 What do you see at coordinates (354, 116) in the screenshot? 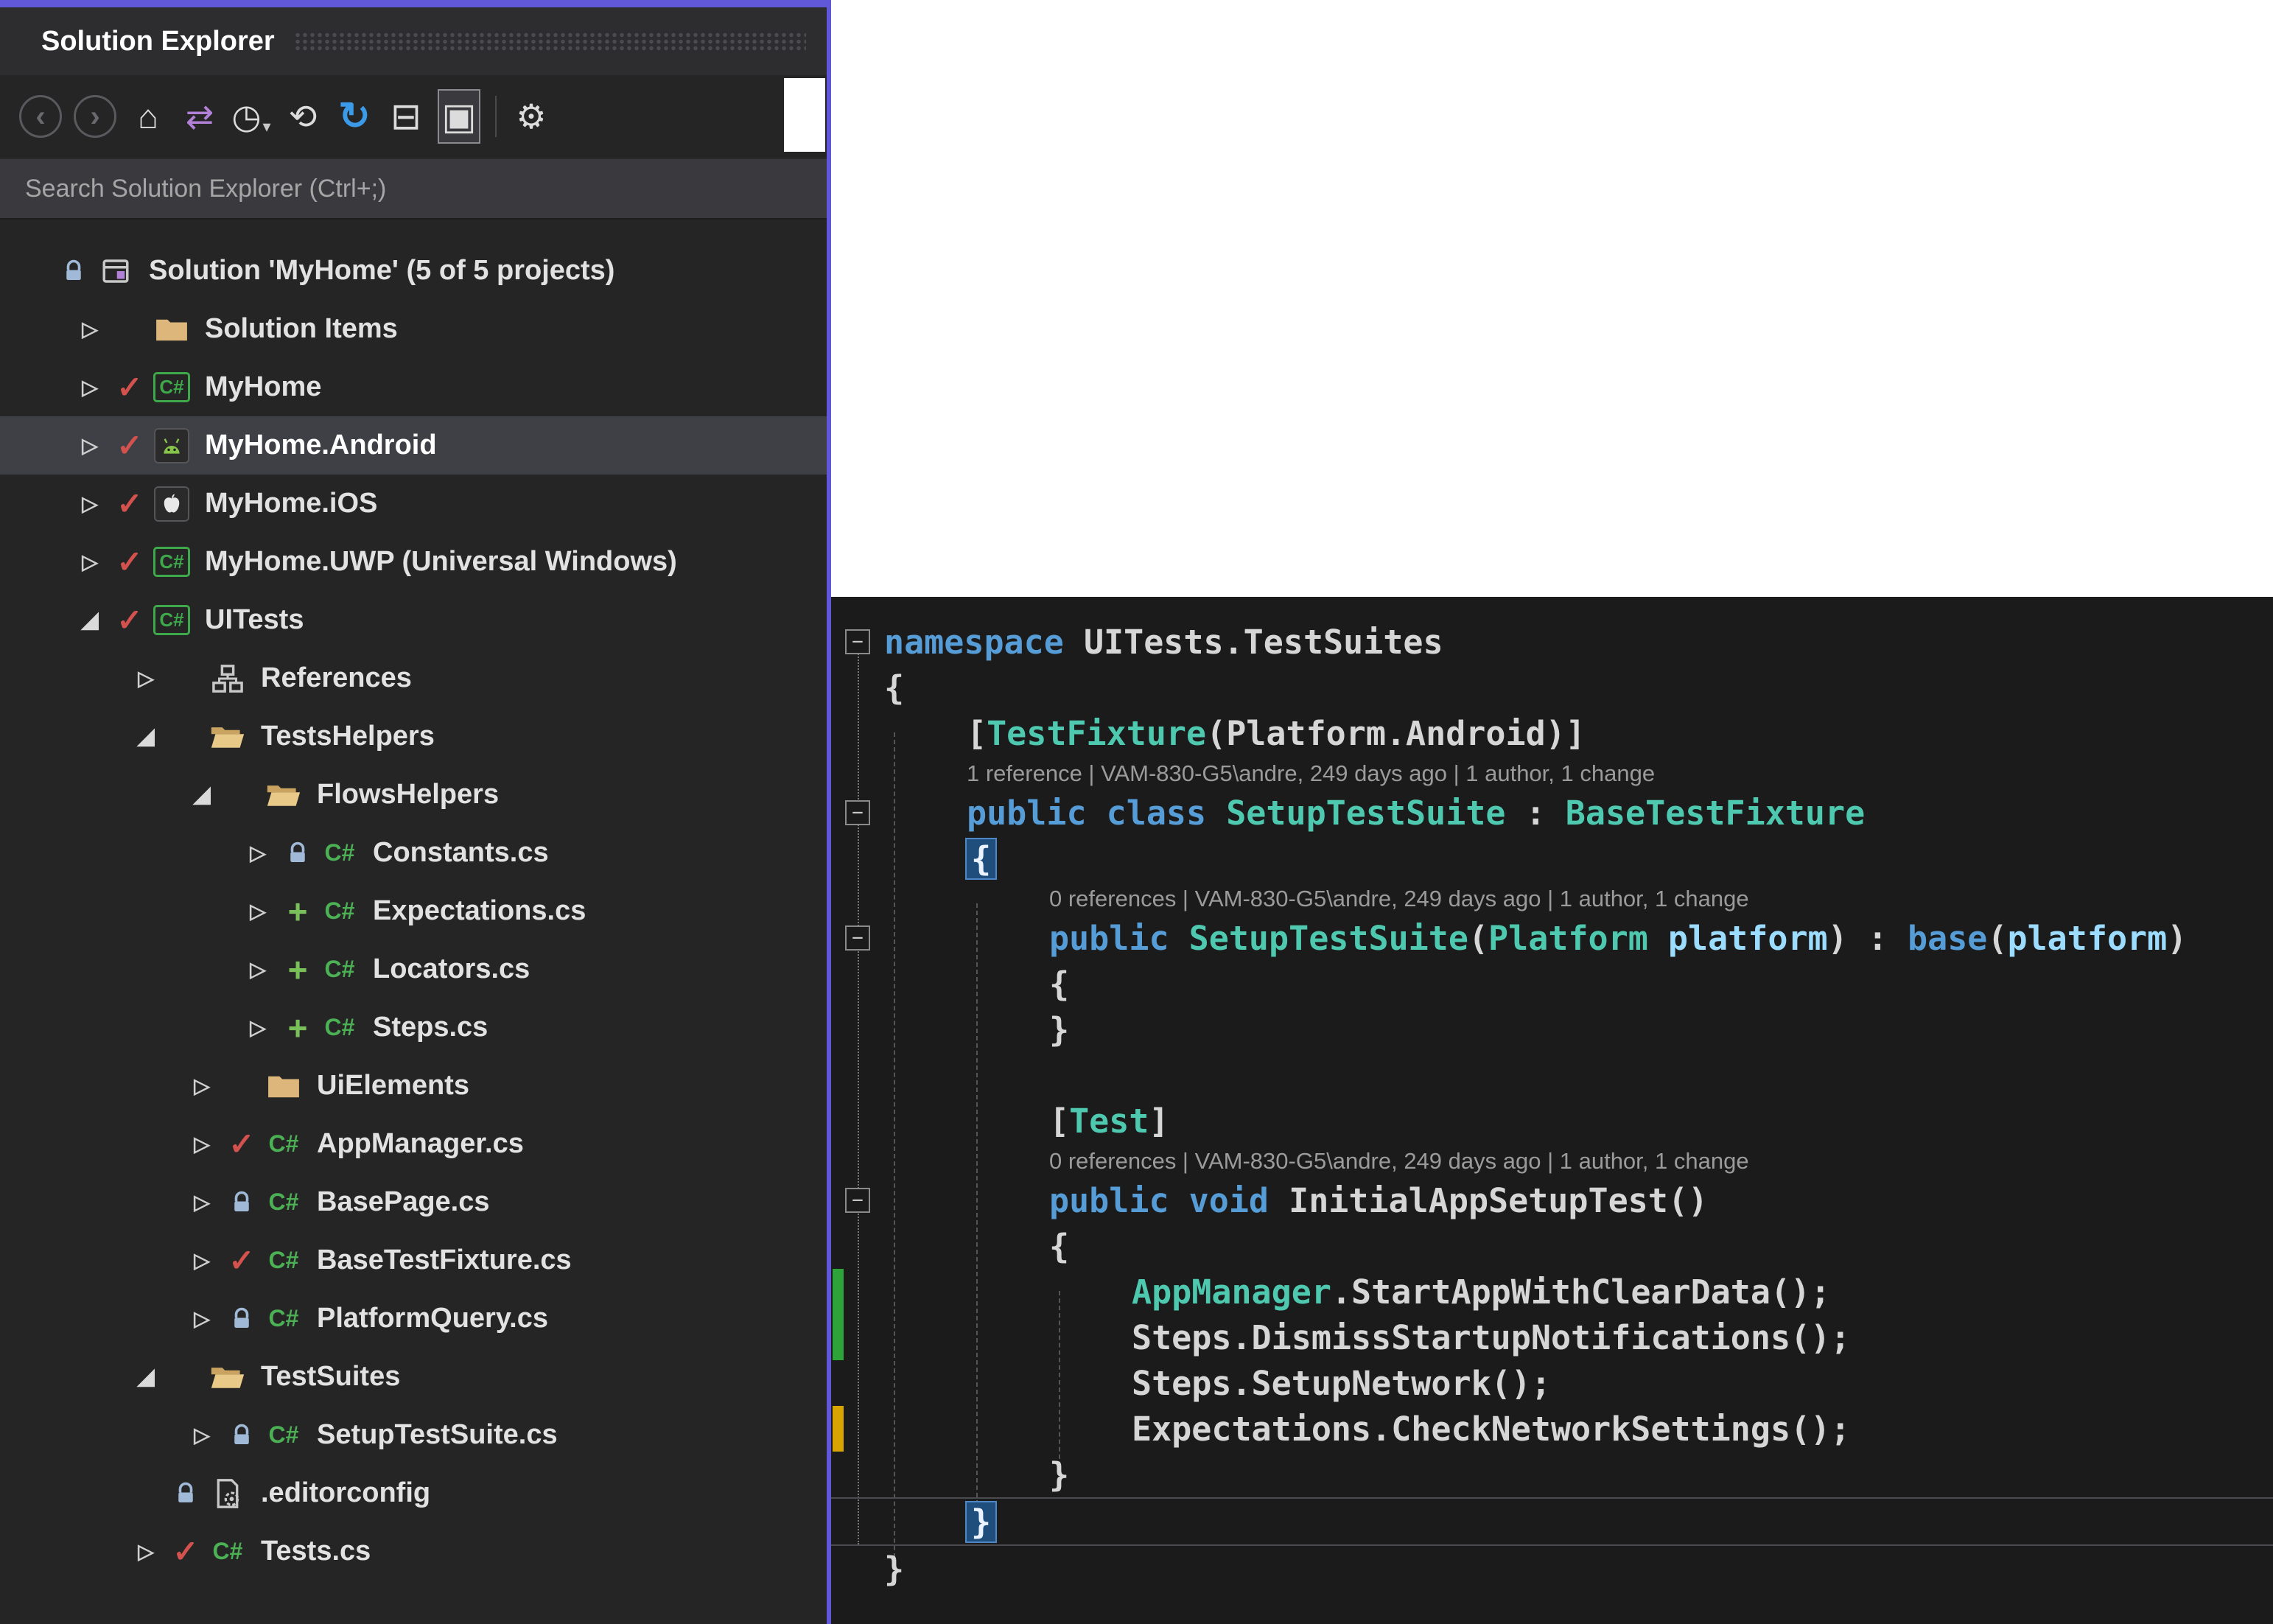
I see `sync-icon: ↻` at bounding box center [354, 116].